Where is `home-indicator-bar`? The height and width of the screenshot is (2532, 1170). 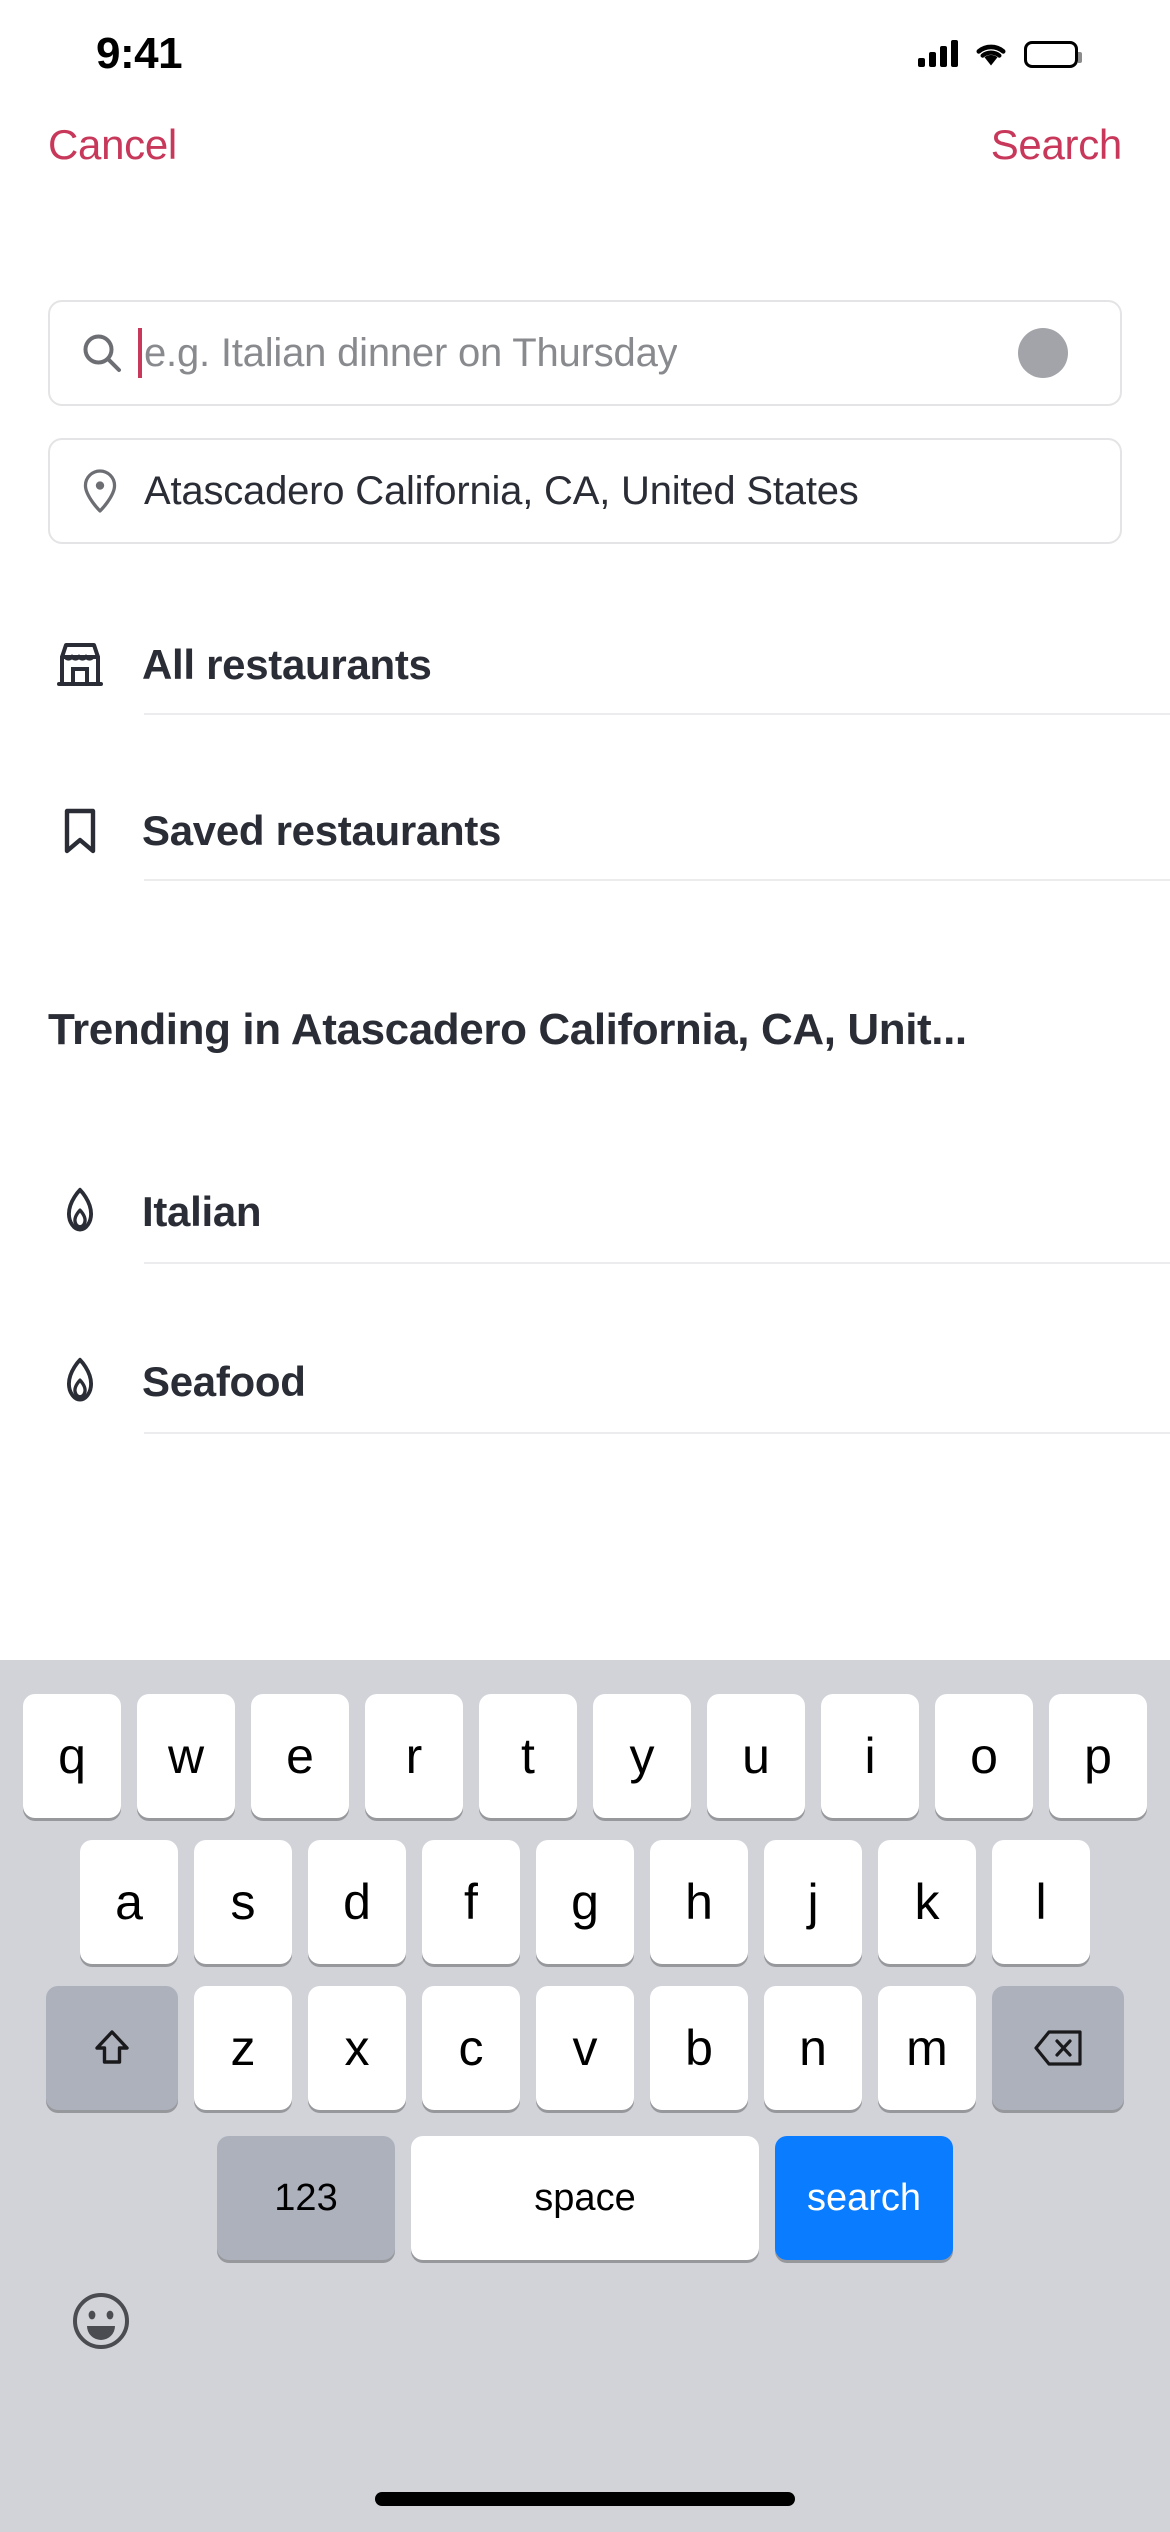
home-indicator-bar is located at coordinates (585, 2499).